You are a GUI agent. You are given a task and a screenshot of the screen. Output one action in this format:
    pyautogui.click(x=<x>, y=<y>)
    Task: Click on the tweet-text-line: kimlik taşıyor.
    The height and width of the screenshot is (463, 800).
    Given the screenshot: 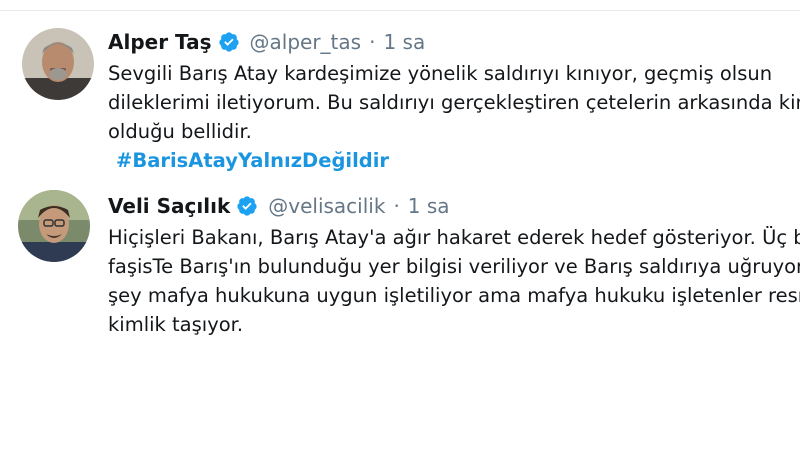 What is the action you would take?
    pyautogui.click(x=176, y=324)
    